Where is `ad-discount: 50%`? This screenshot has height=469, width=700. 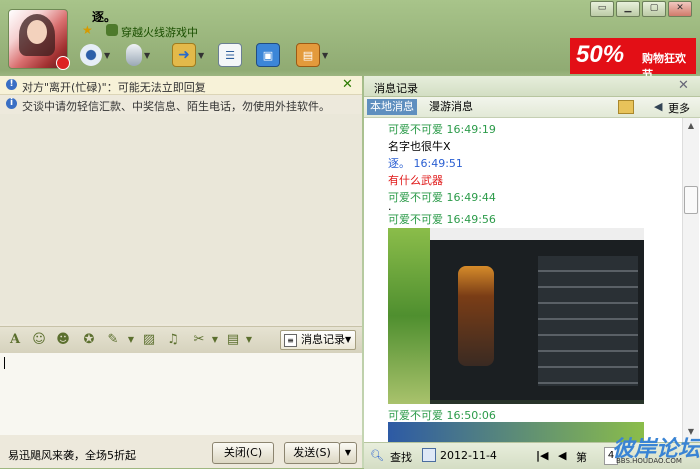 ad-discount: 50% is located at coordinates (600, 54).